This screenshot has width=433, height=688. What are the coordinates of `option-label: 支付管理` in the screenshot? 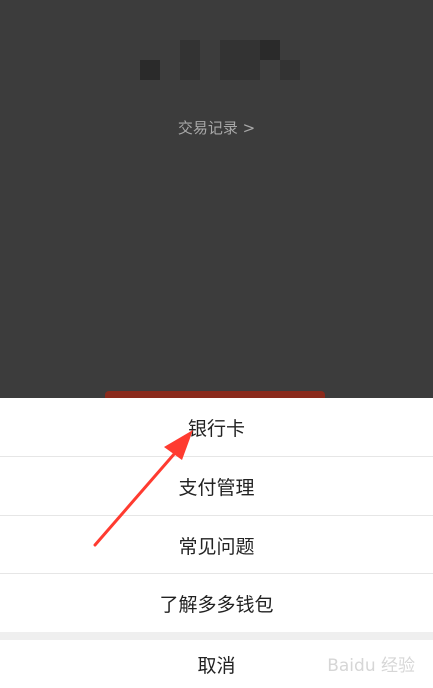 It's located at (216, 487).